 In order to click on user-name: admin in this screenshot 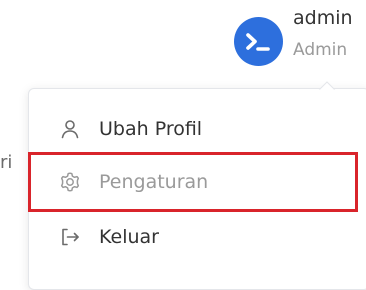, I will do `click(323, 18)`.